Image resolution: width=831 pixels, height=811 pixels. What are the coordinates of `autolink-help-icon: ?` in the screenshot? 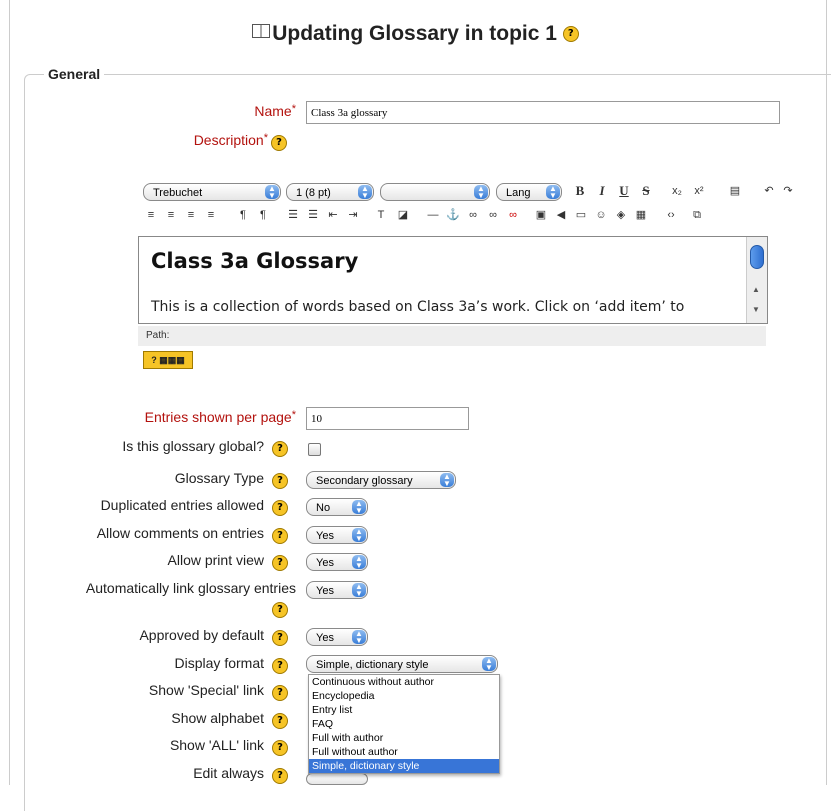 It's located at (280, 610).